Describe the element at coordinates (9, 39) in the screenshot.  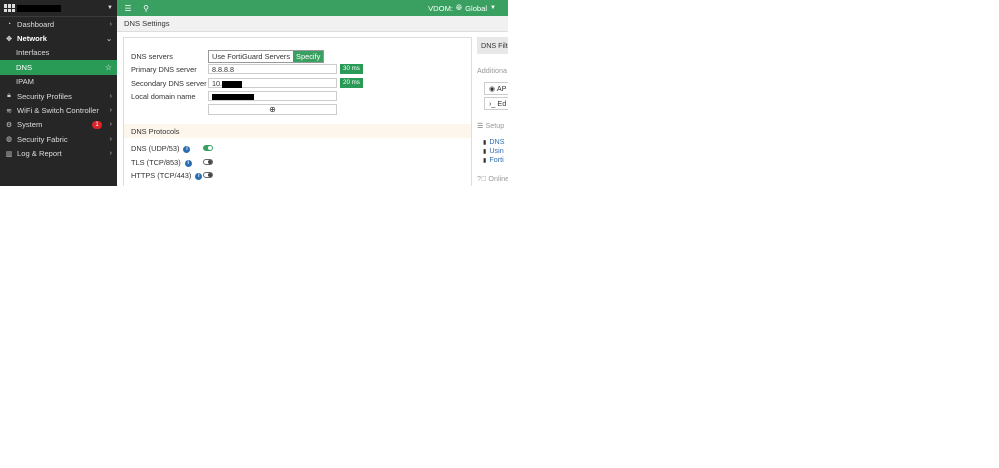
I see `network-icon: ✥` at that location.